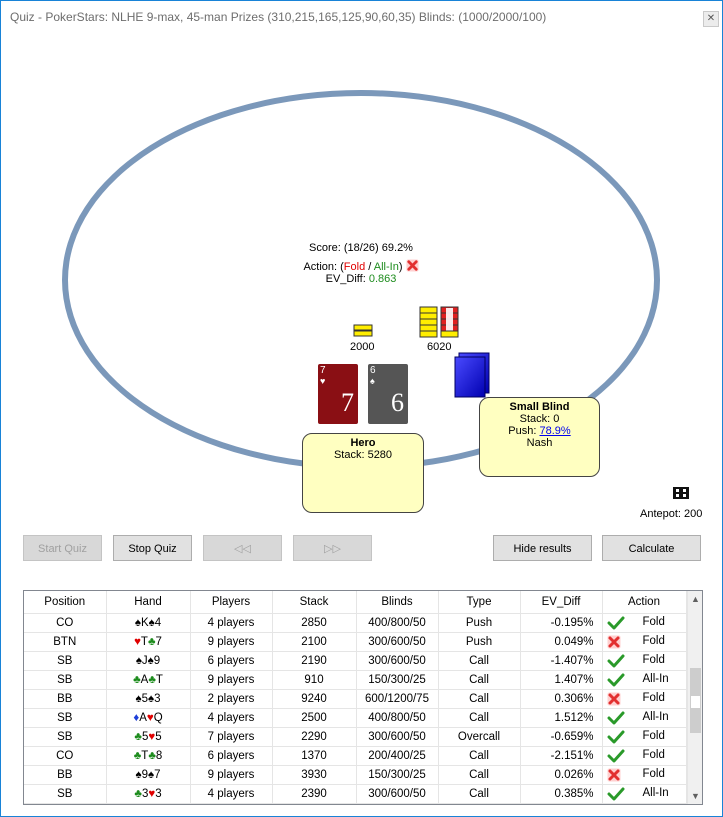 This screenshot has height=817, width=723. Describe the element at coordinates (479, 642) in the screenshot. I see `cell-type: Push` at that location.